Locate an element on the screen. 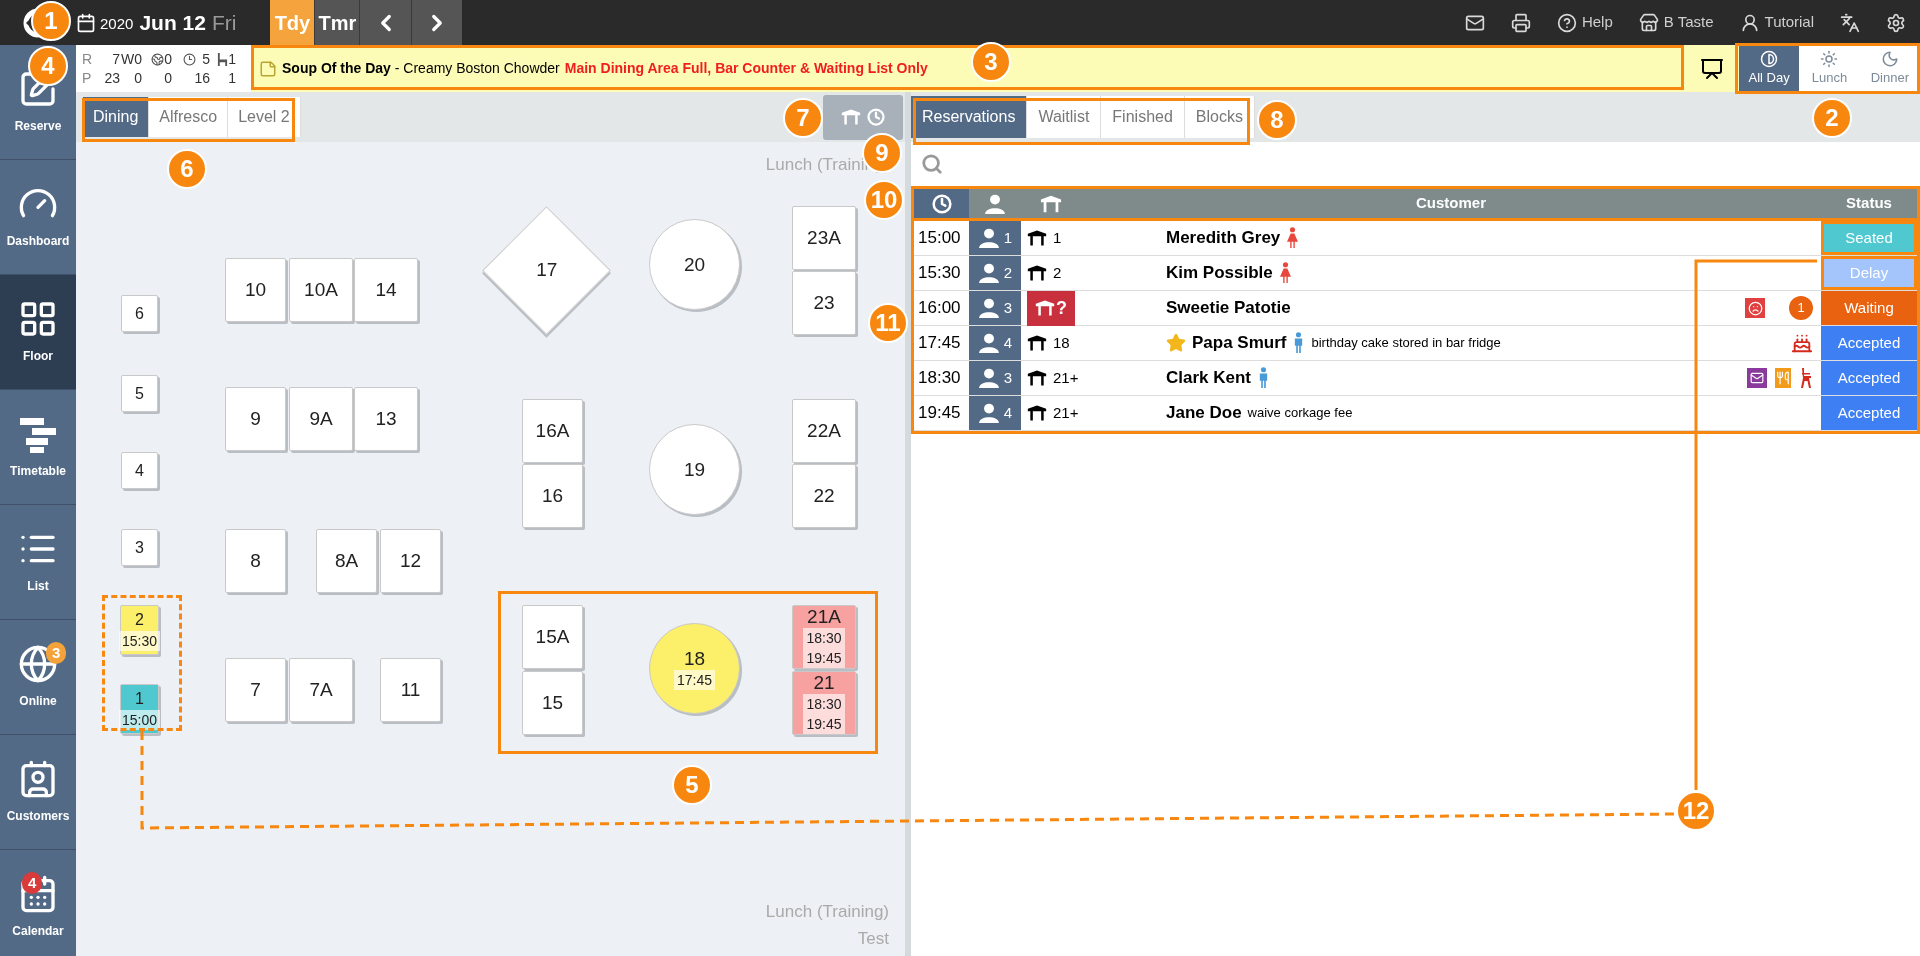 The width and height of the screenshot is (1920, 956). table-number: 6 is located at coordinates (139, 313).